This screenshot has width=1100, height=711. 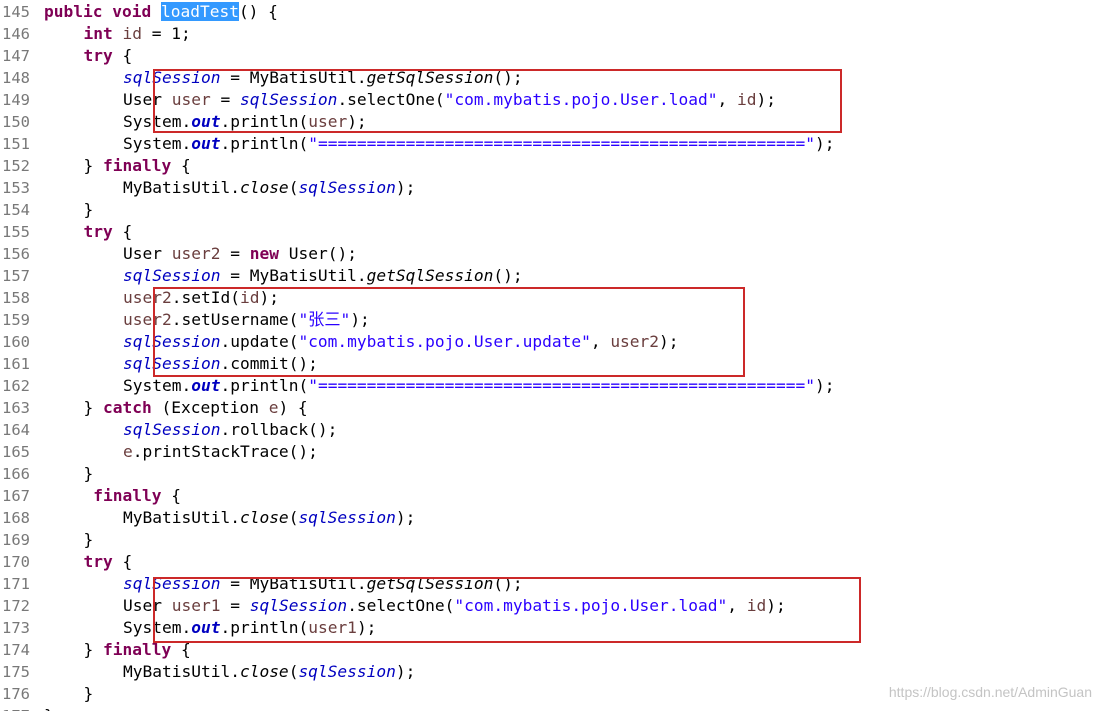 I want to click on static-method-token: getSqlSession, so click(x=430, y=275).